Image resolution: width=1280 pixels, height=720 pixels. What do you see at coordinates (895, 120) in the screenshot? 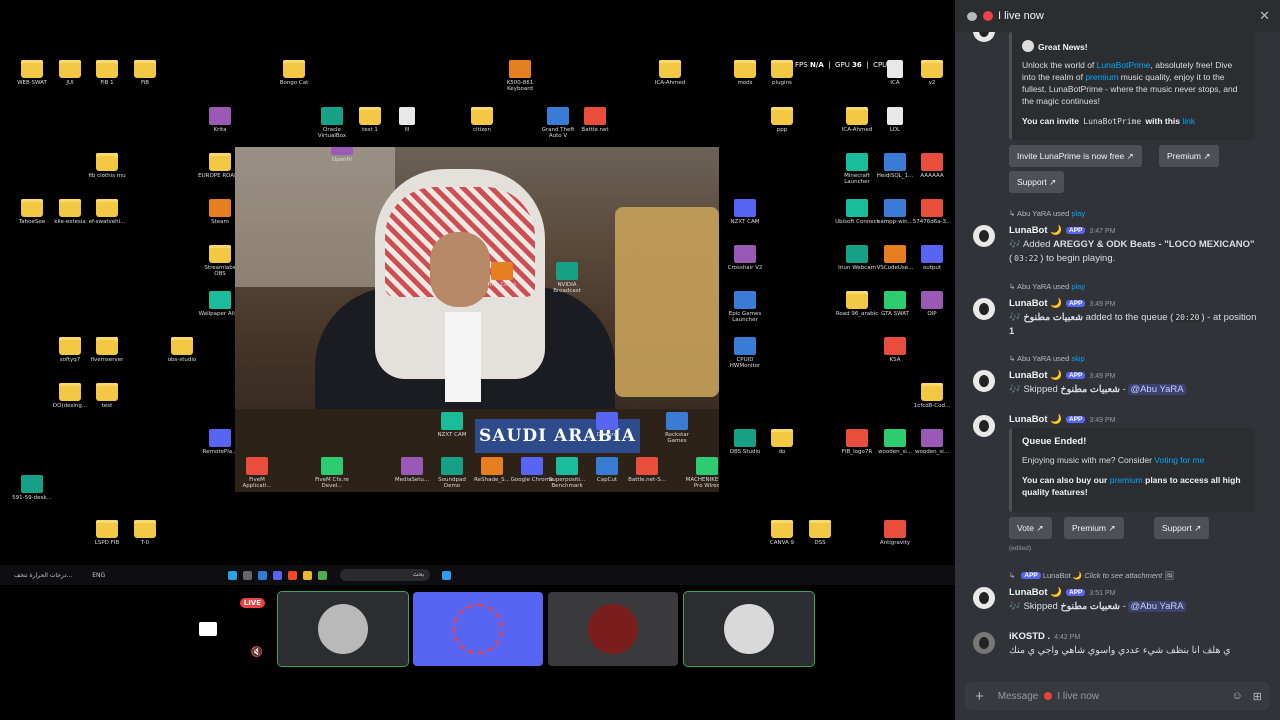
I see `desktop-icon: LOL` at bounding box center [895, 120].